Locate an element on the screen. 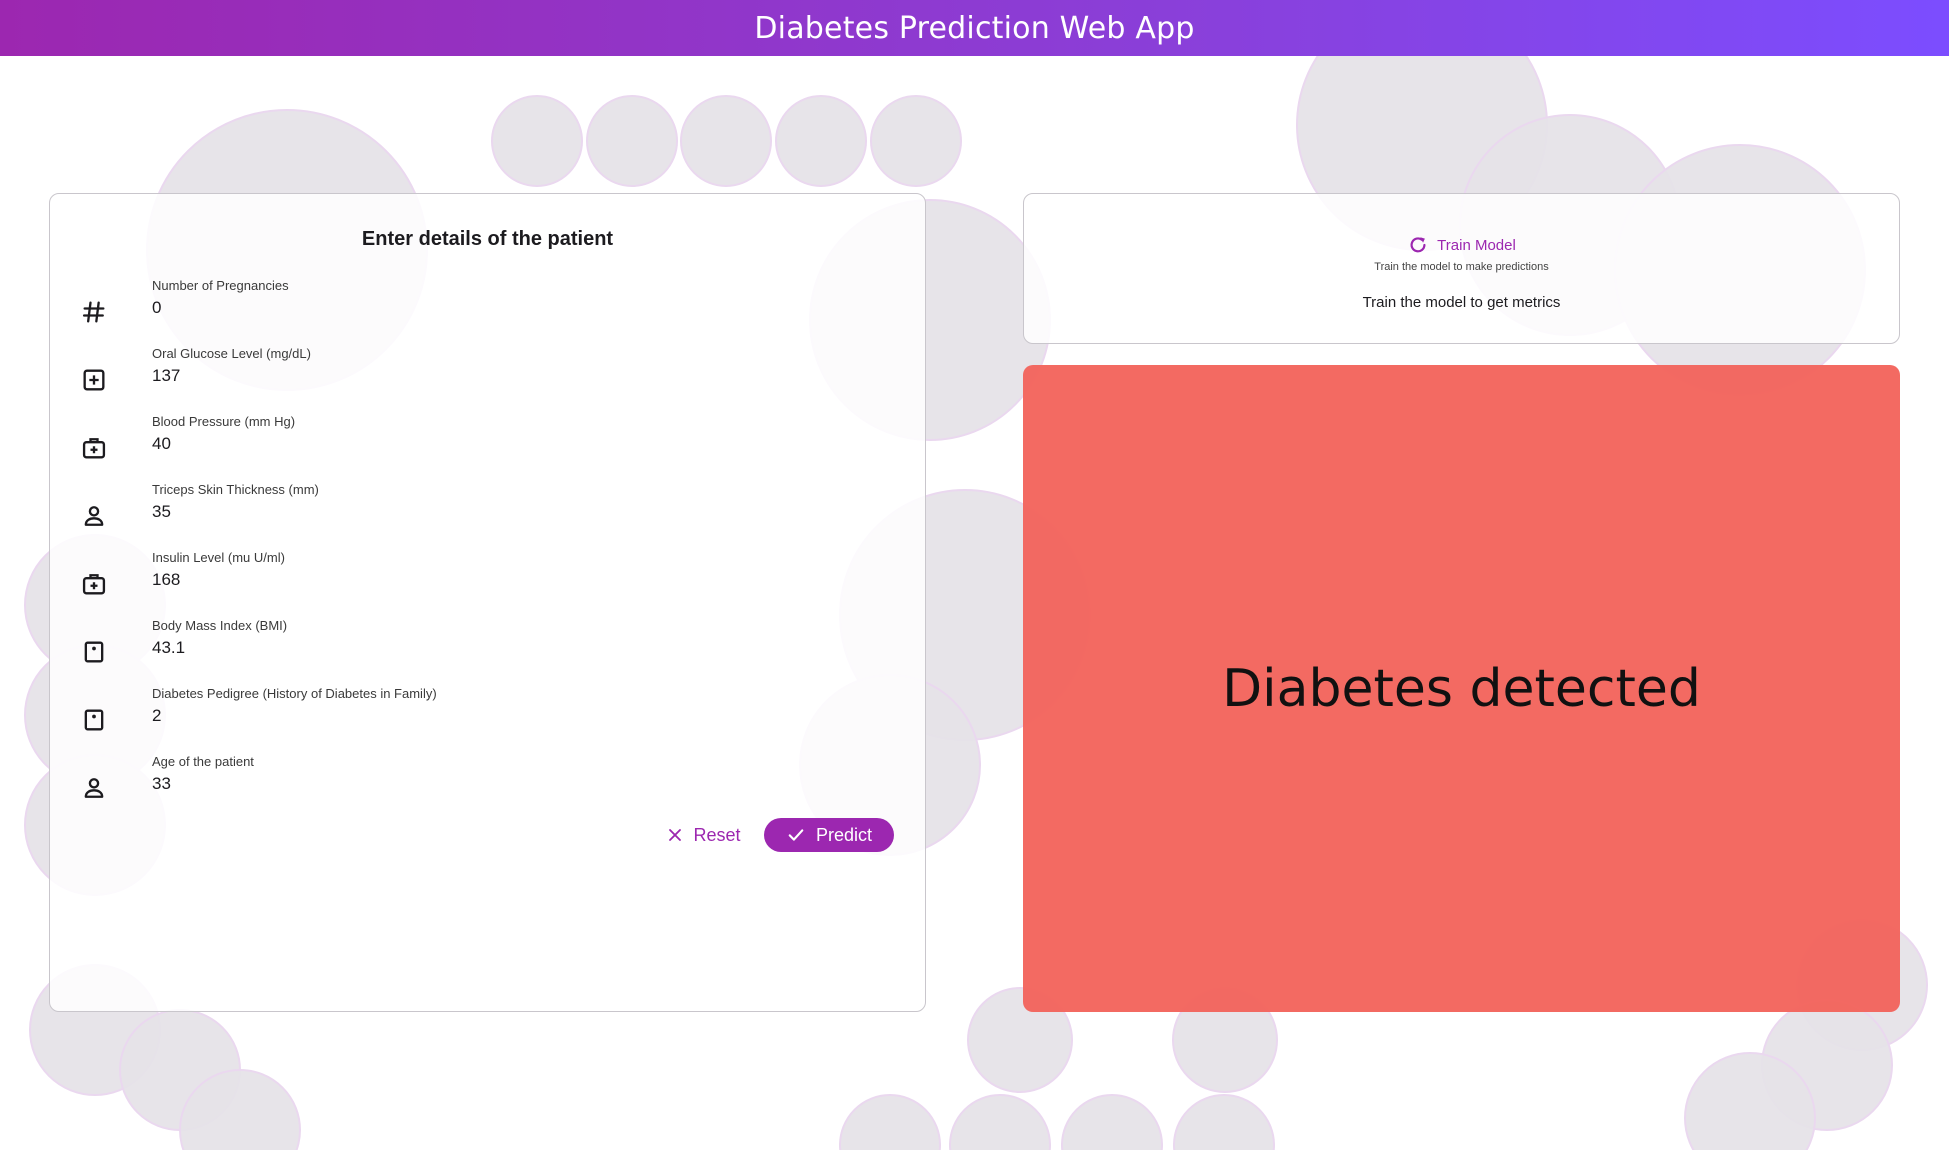  prediction-result-text: Diabetes detected is located at coordinates (1461, 688).